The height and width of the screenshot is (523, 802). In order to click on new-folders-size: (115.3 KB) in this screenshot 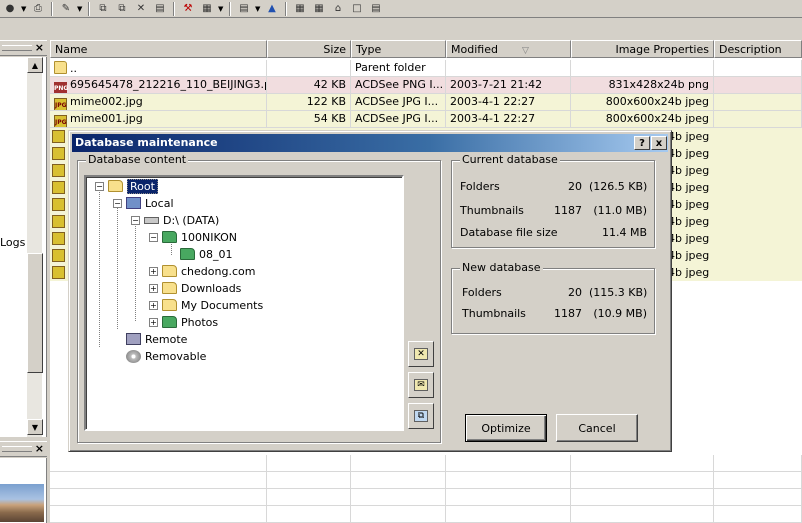, I will do `click(618, 292)`.